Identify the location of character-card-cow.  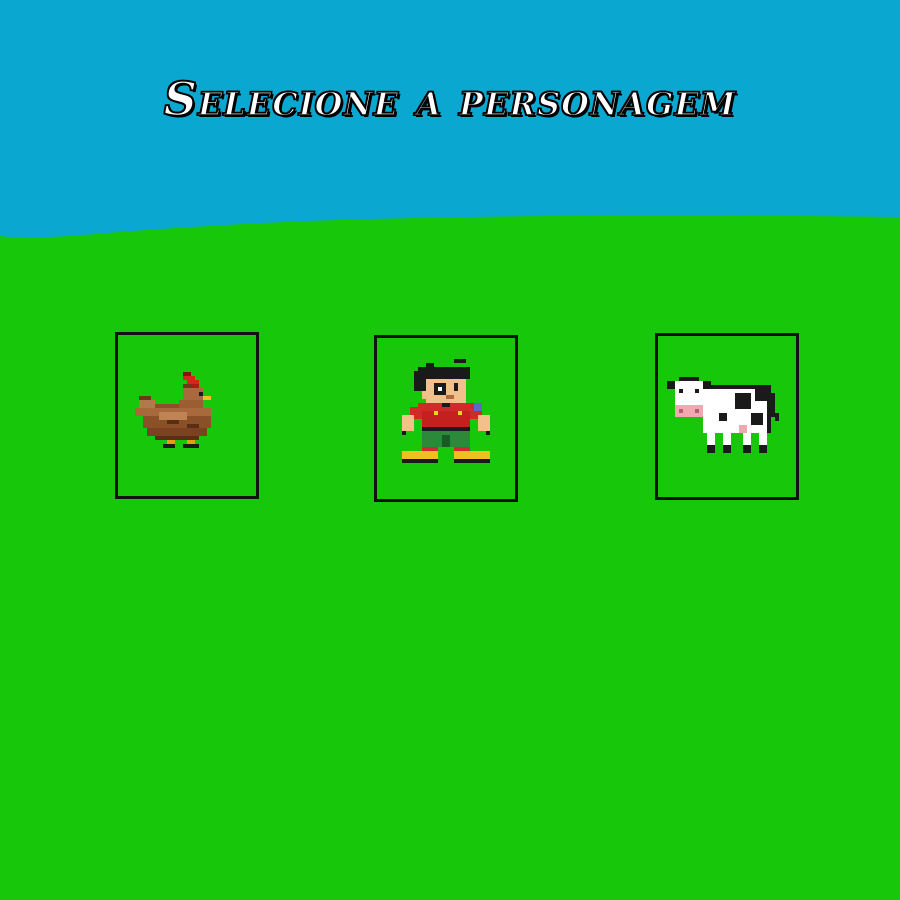
(727, 416).